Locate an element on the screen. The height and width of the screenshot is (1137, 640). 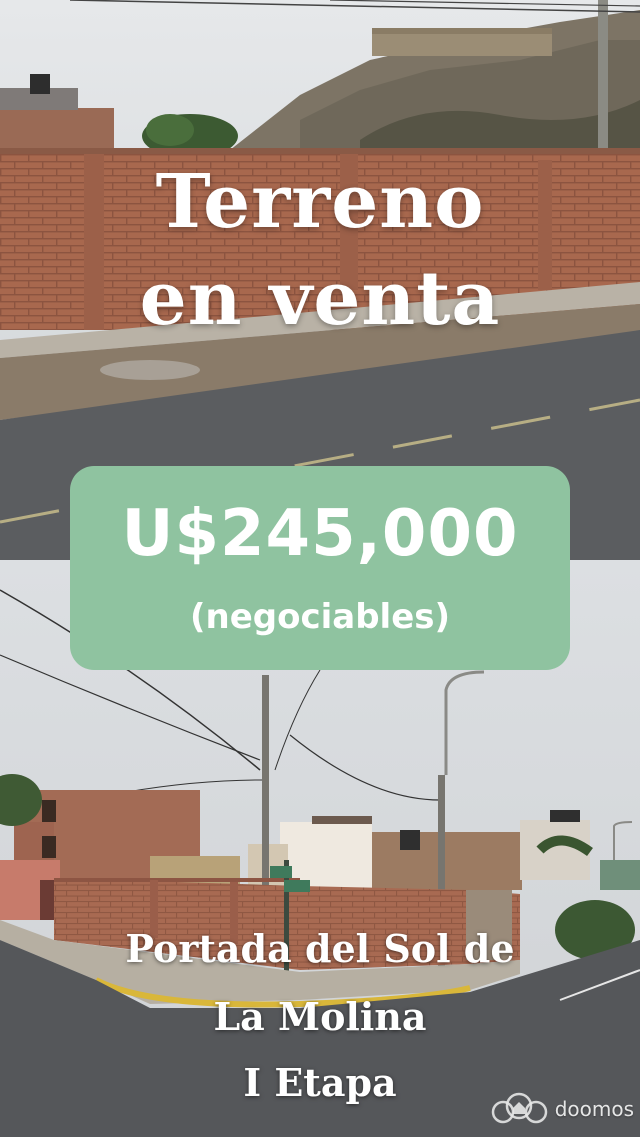
location-line-2: La Molina is located at coordinates (320, 1016).